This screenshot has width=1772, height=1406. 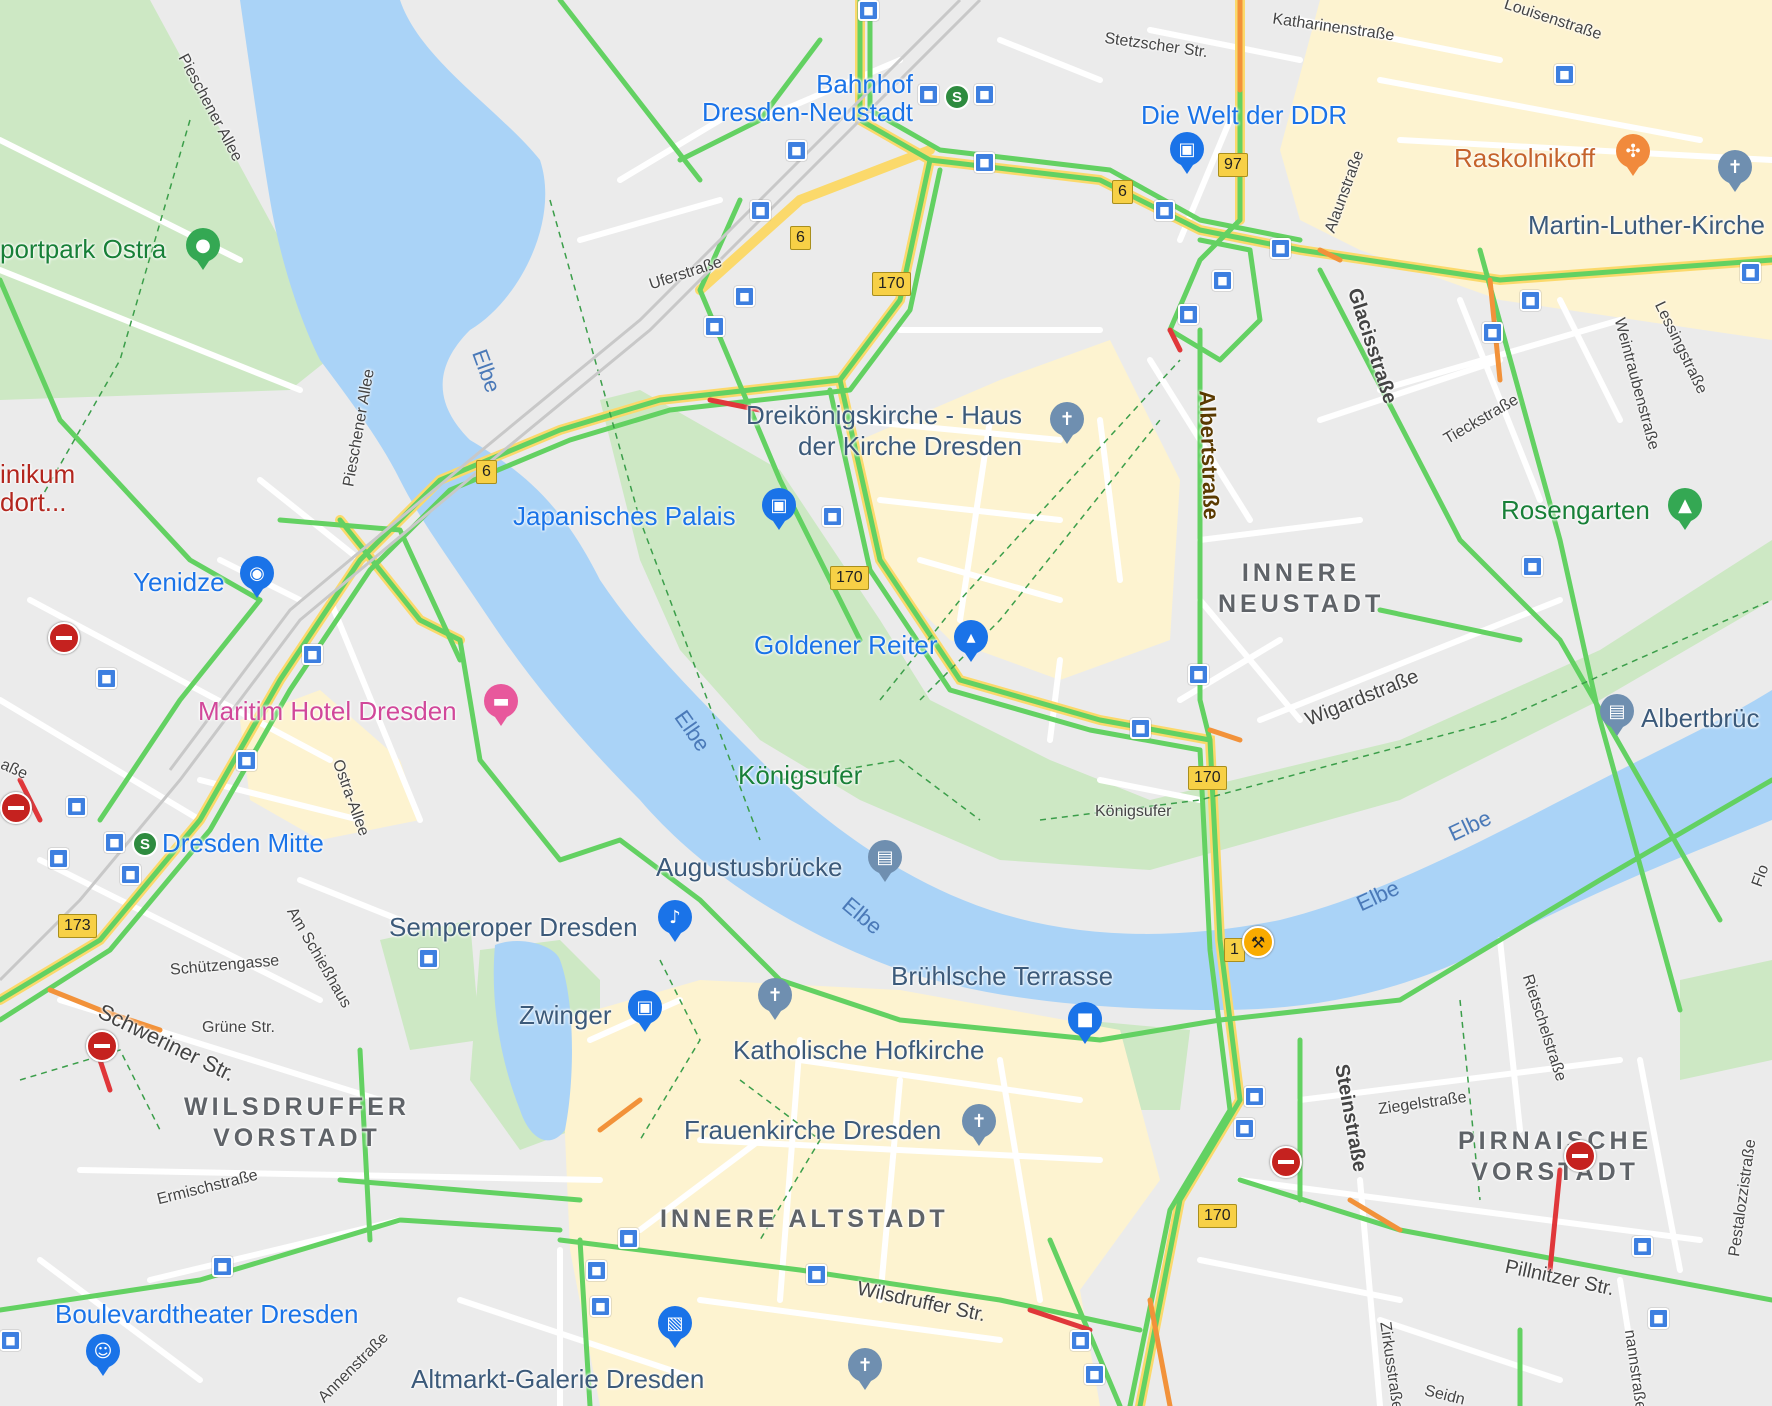 I want to click on poi-hofkirche: Katholische Hofkirche, so click(x=858, y=1050).